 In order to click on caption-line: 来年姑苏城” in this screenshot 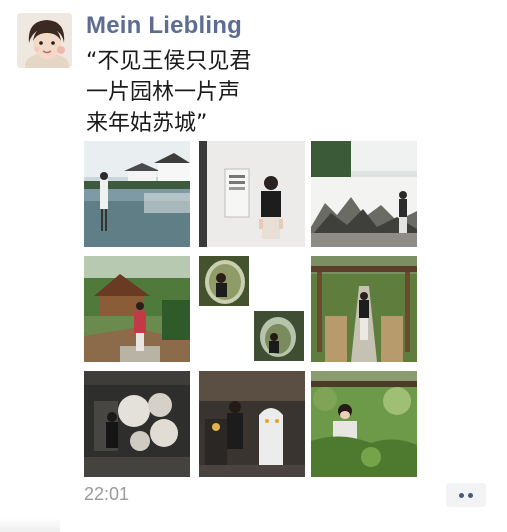, I will do `click(147, 123)`.